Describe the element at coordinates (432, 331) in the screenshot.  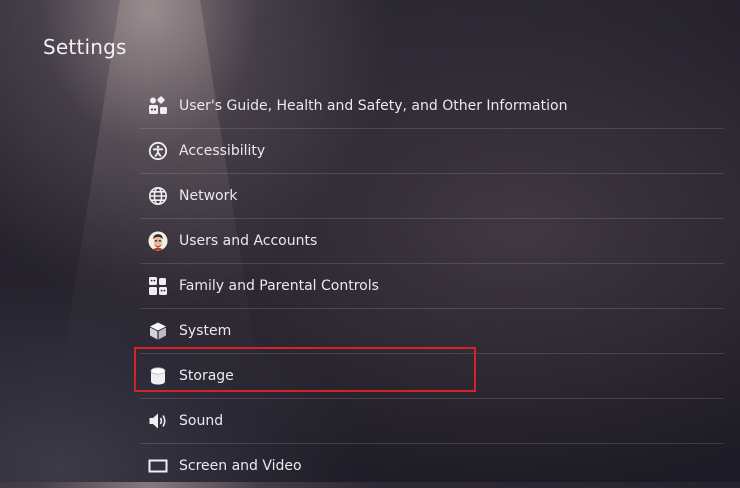
I see `menu-item-system: System` at that location.